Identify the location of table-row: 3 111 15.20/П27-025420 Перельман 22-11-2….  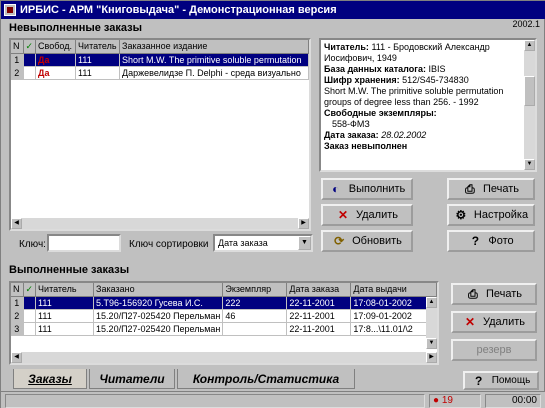
(224, 329).